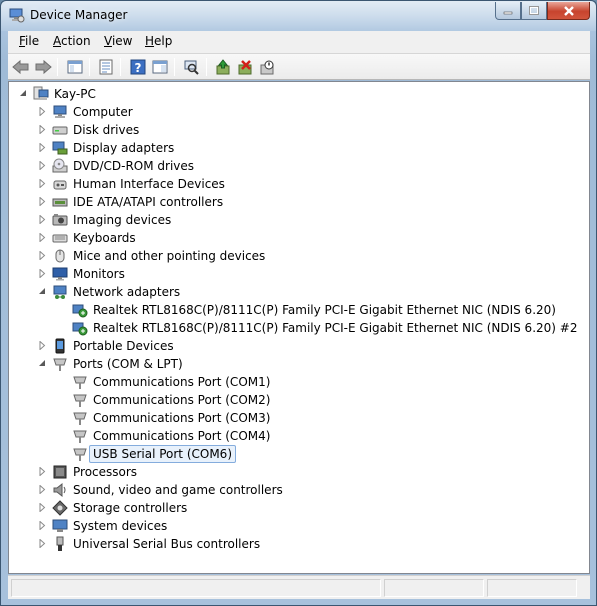  I want to click on tree-category-display-adapter: Display adapters, so click(299, 148).